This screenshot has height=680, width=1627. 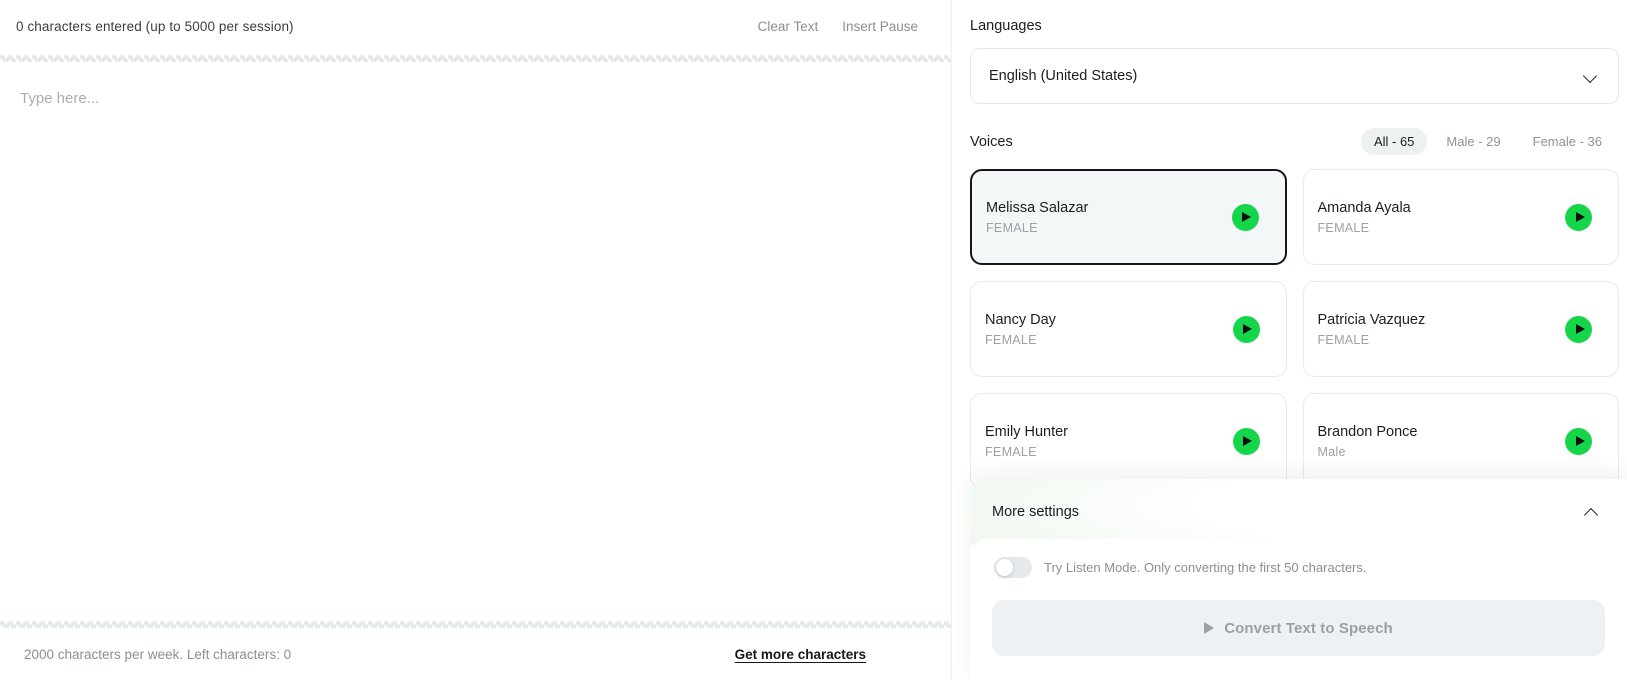 What do you see at coordinates (1063, 76) in the screenshot?
I see `language-selected-value: English (United States)` at bounding box center [1063, 76].